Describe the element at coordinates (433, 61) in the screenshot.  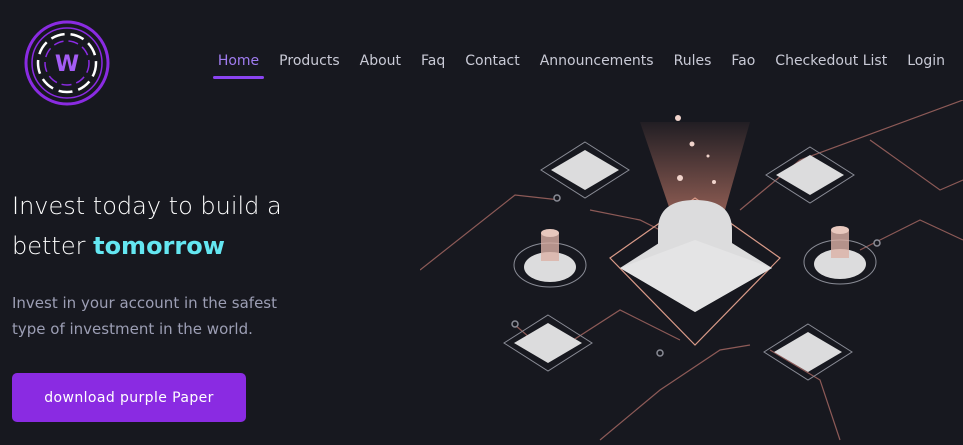
I see `nav-faq: Faq` at that location.